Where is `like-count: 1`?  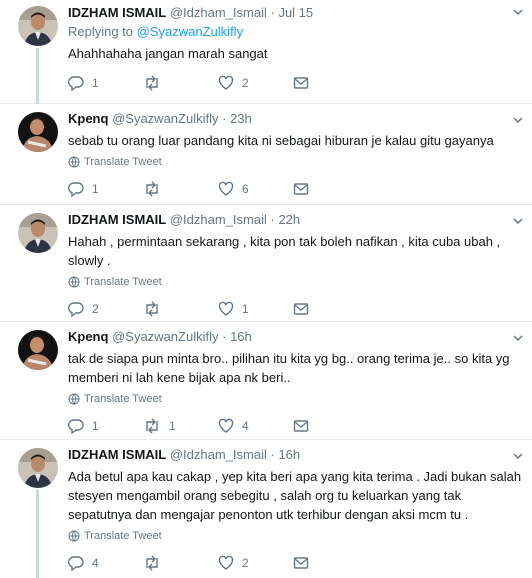 like-count: 1 is located at coordinates (245, 309).